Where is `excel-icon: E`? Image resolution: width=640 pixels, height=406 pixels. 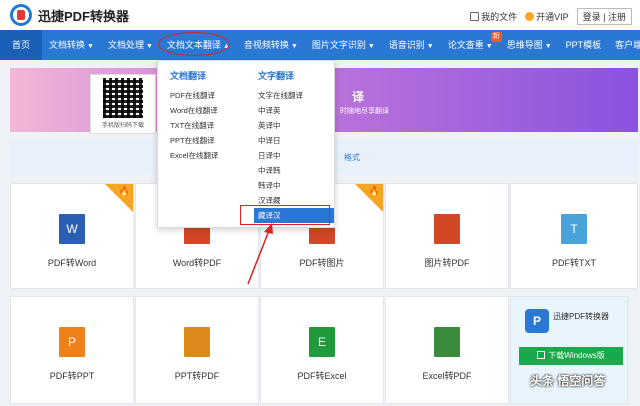
excel-icon: E is located at coordinates (322, 342).